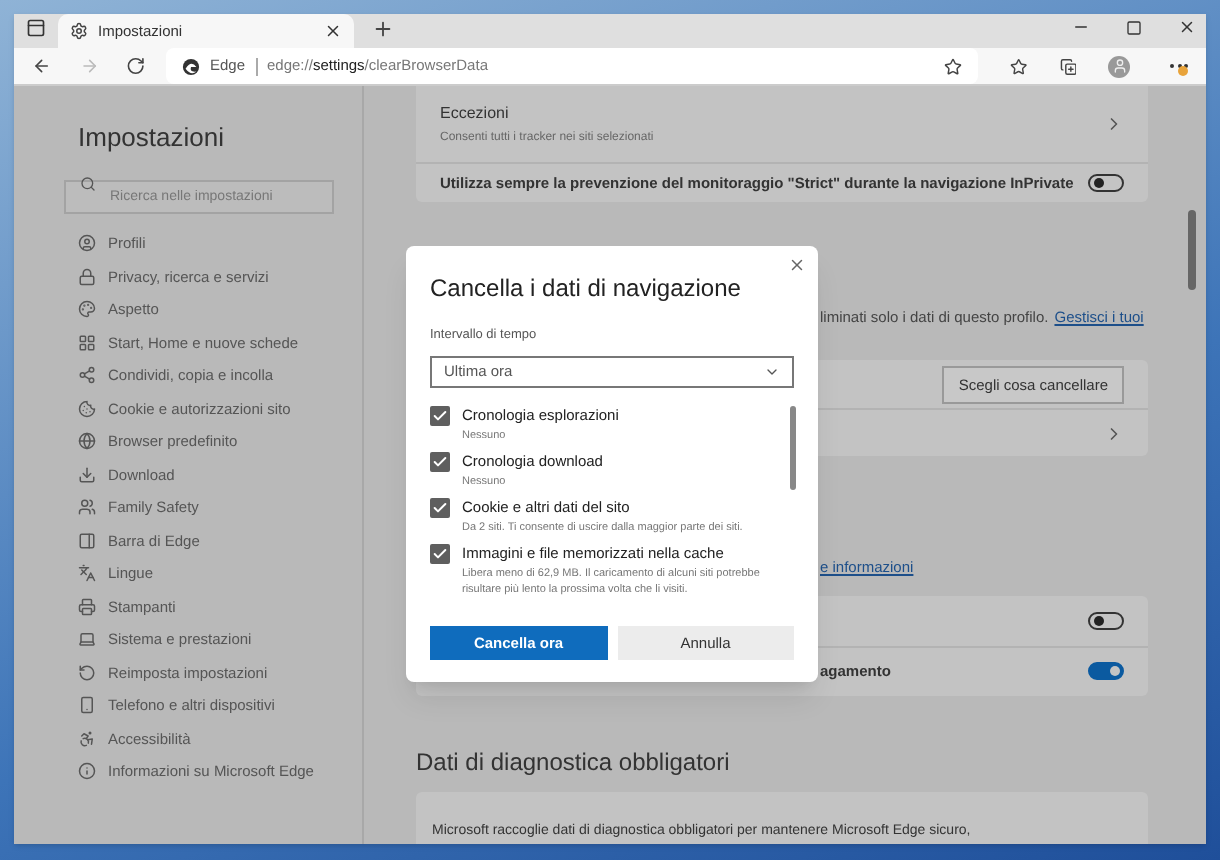 This screenshot has height=860, width=1220. What do you see at coordinates (87, 342) in the screenshot?
I see `grid-icon` at bounding box center [87, 342].